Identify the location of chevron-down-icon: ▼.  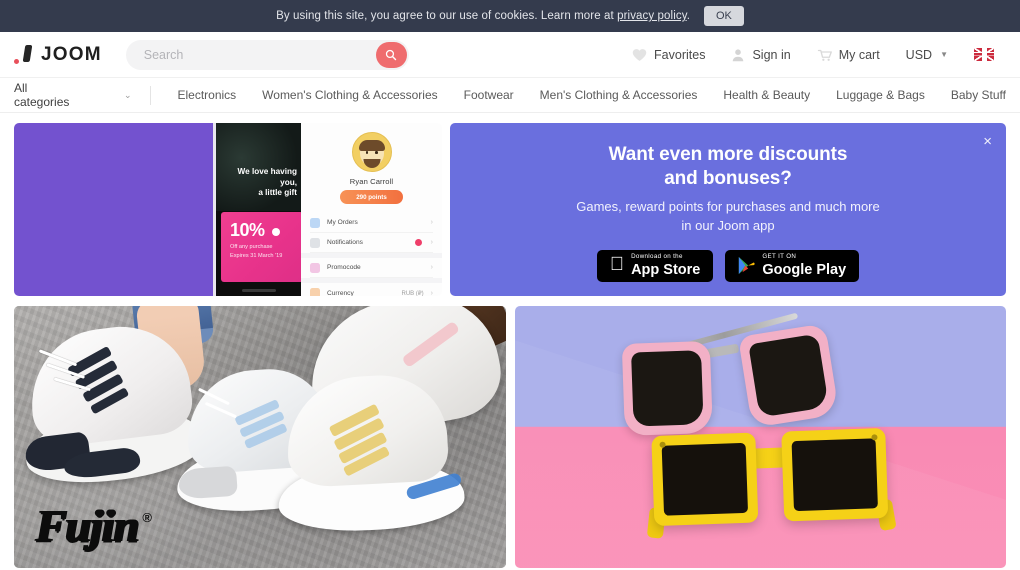
(944, 54).